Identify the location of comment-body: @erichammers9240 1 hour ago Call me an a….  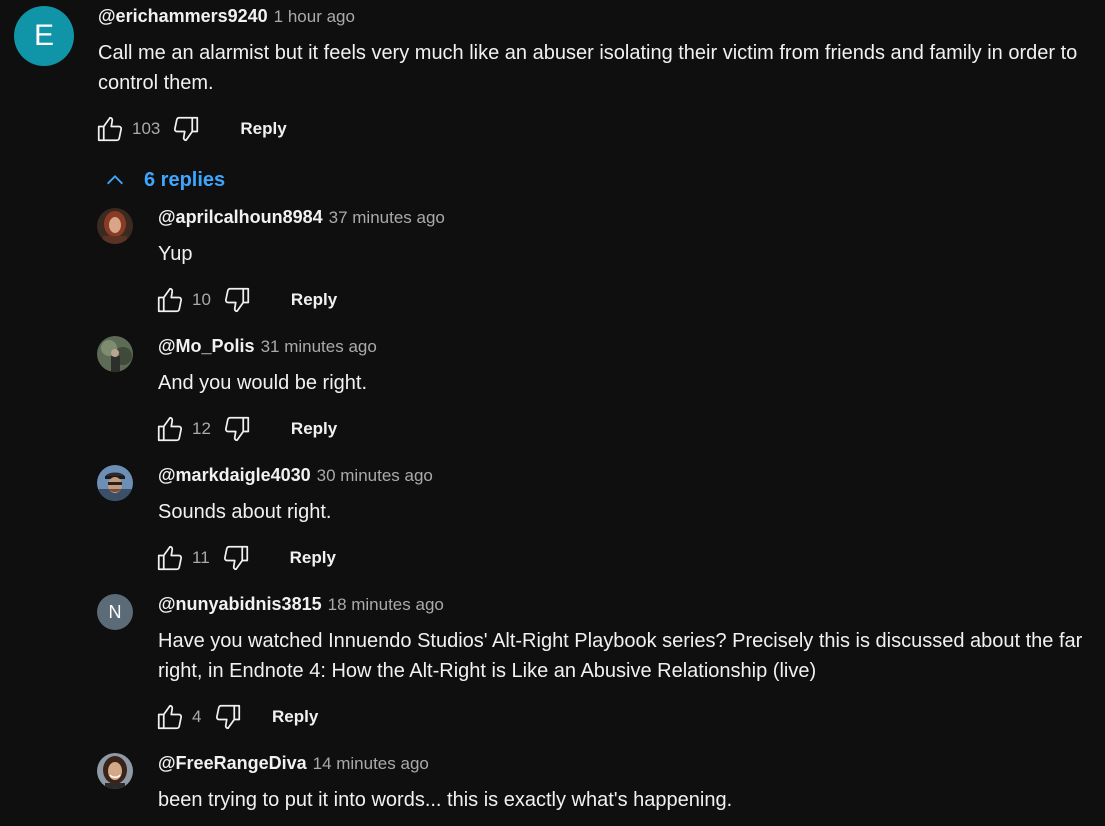
(597, 52).